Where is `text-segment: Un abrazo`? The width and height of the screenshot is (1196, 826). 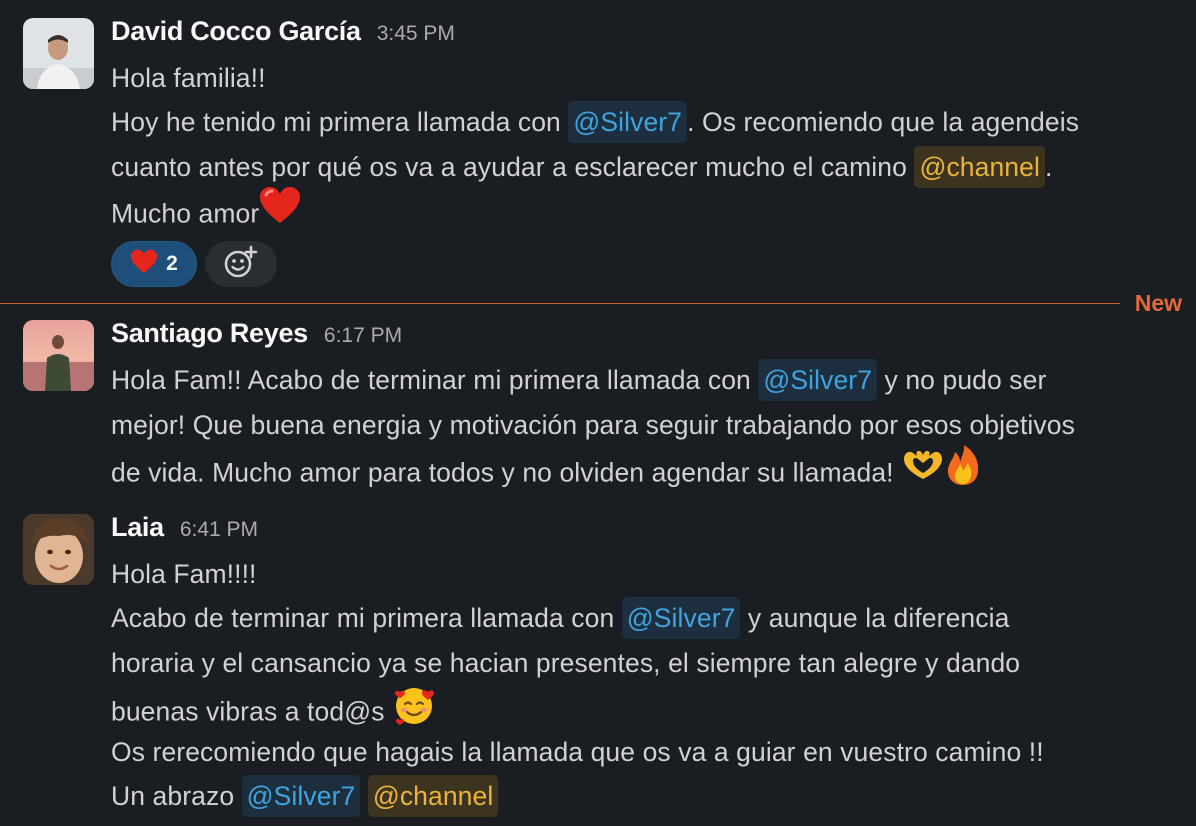
text-segment: Un abrazo is located at coordinates (176, 796).